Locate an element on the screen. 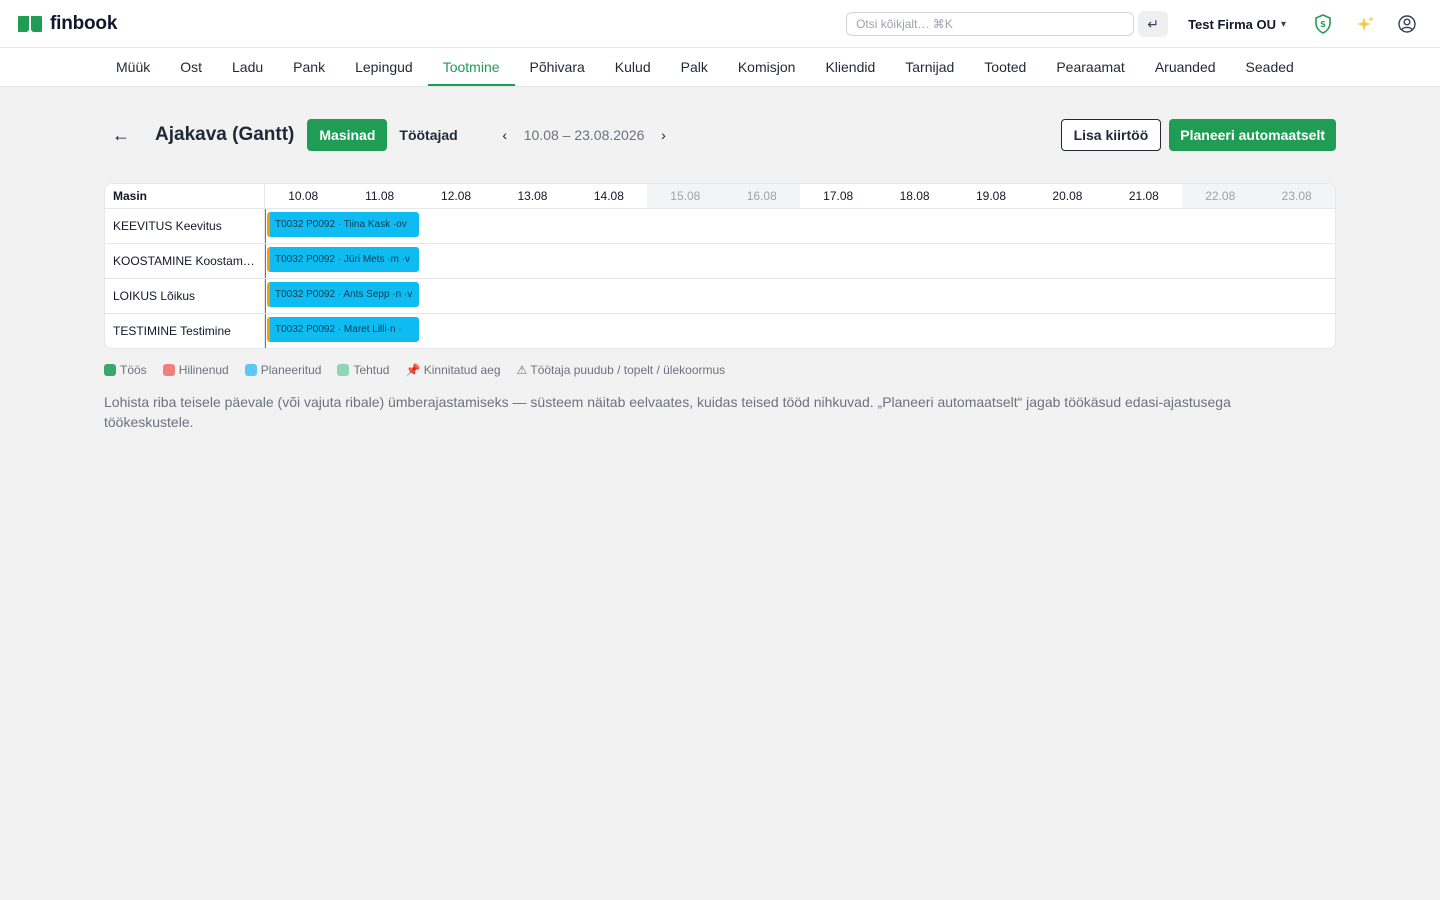 This screenshot has height=900, width=1440. back-arrow-icon: ← is located at coordinates (124, 135).